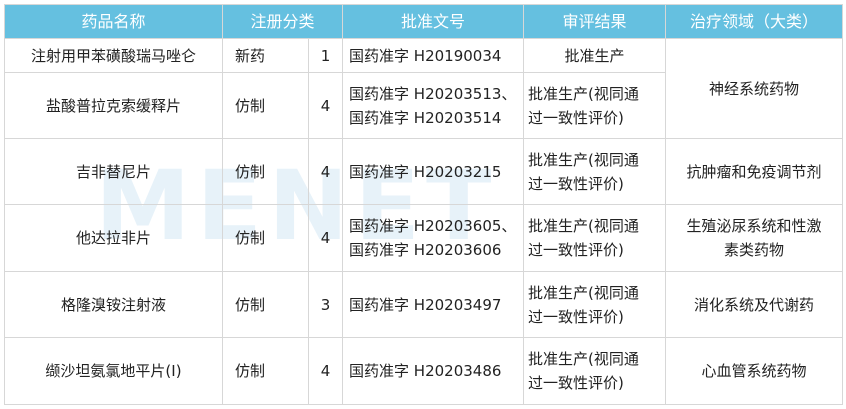 Image resolution: width=846 pixels, height=409 pixels. Describe the element at coordinates (113, 21) in the screenshot. I see `header-drug-name: 药品名称` at that location.